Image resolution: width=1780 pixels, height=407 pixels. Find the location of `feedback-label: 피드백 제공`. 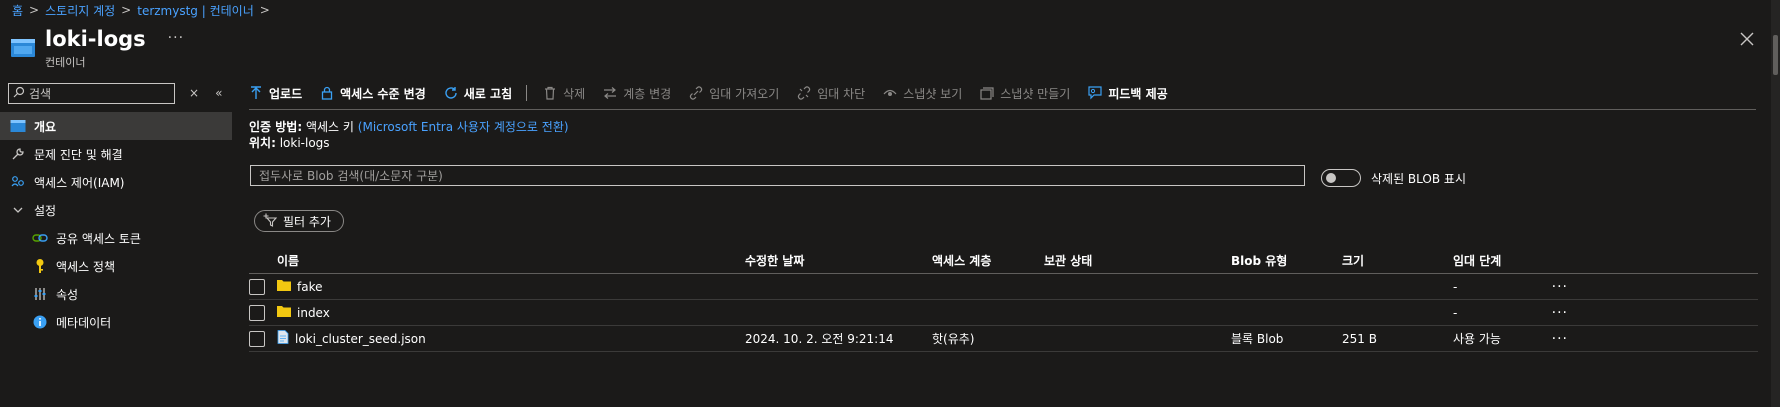

feedback-label: 피드백 제공 is located at coordinates (1138, 93).